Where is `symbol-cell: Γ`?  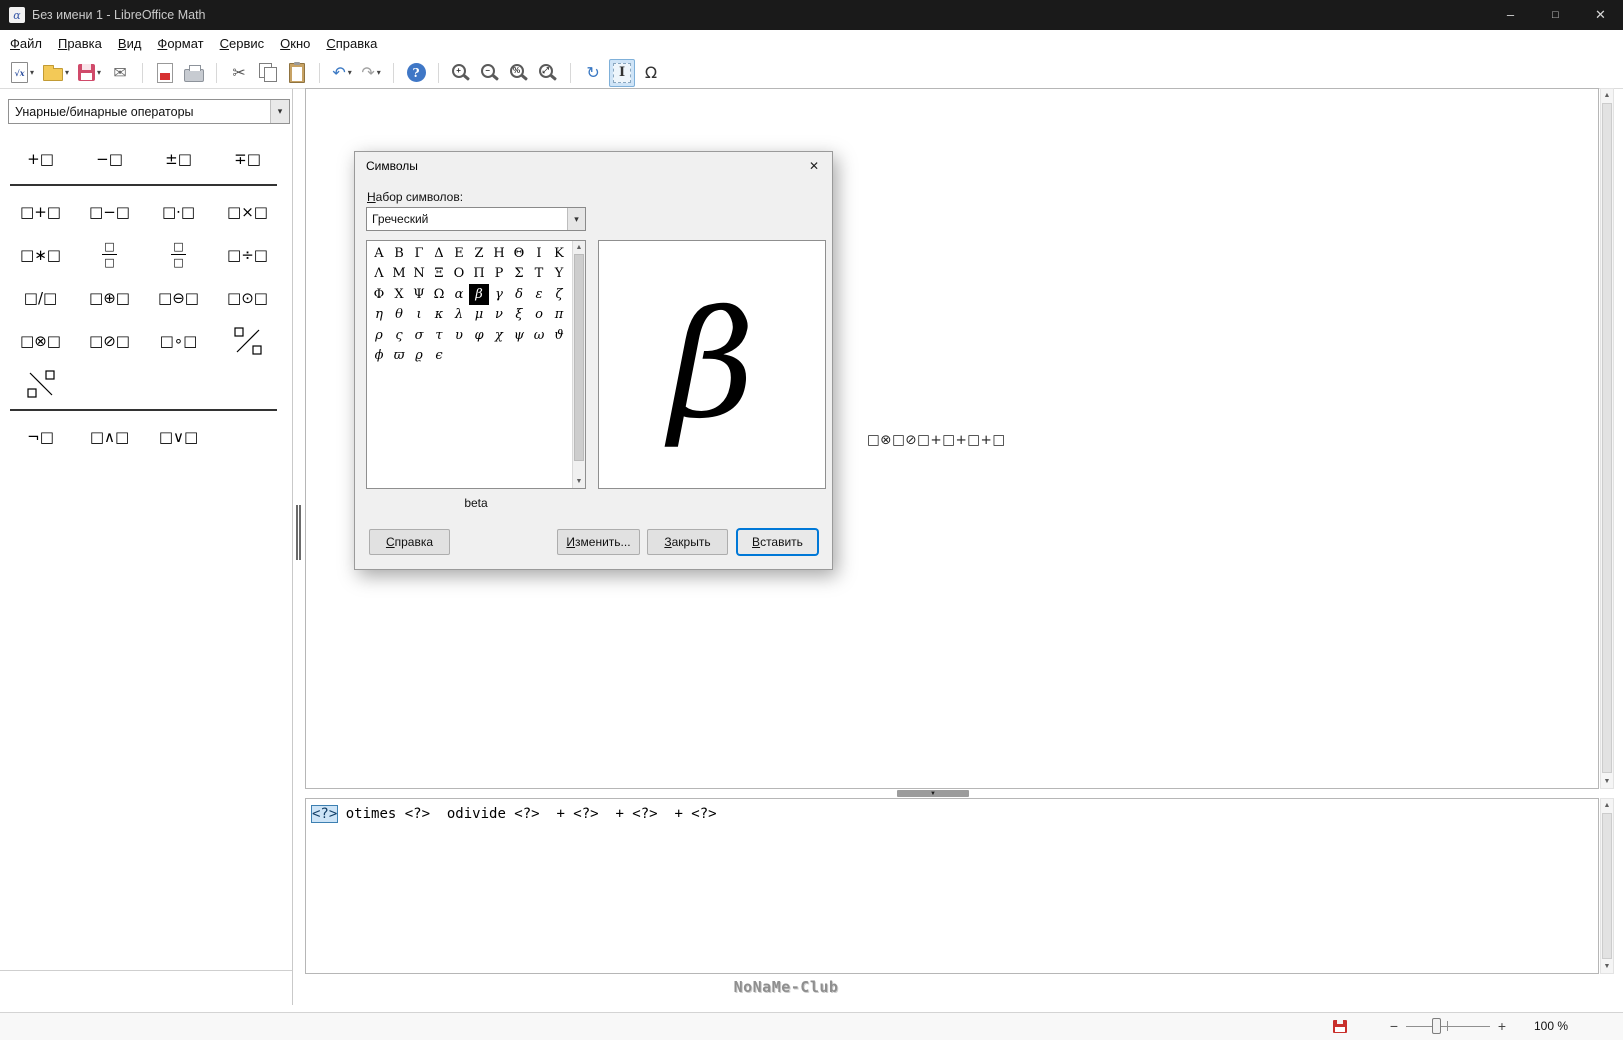 symbol-cell: Γ is located at coordinates (419, 253).